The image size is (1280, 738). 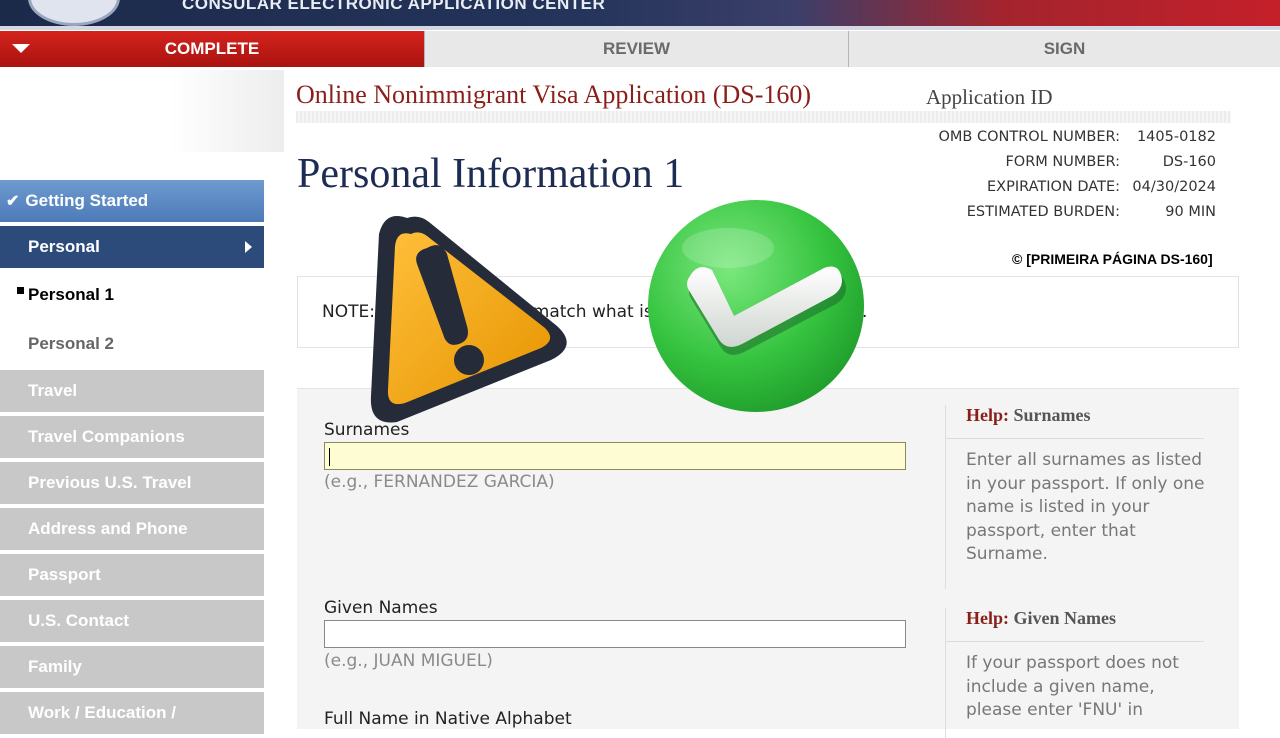 I want to click on help-heading: Help: Surnames, so click(x=1028, y=415).